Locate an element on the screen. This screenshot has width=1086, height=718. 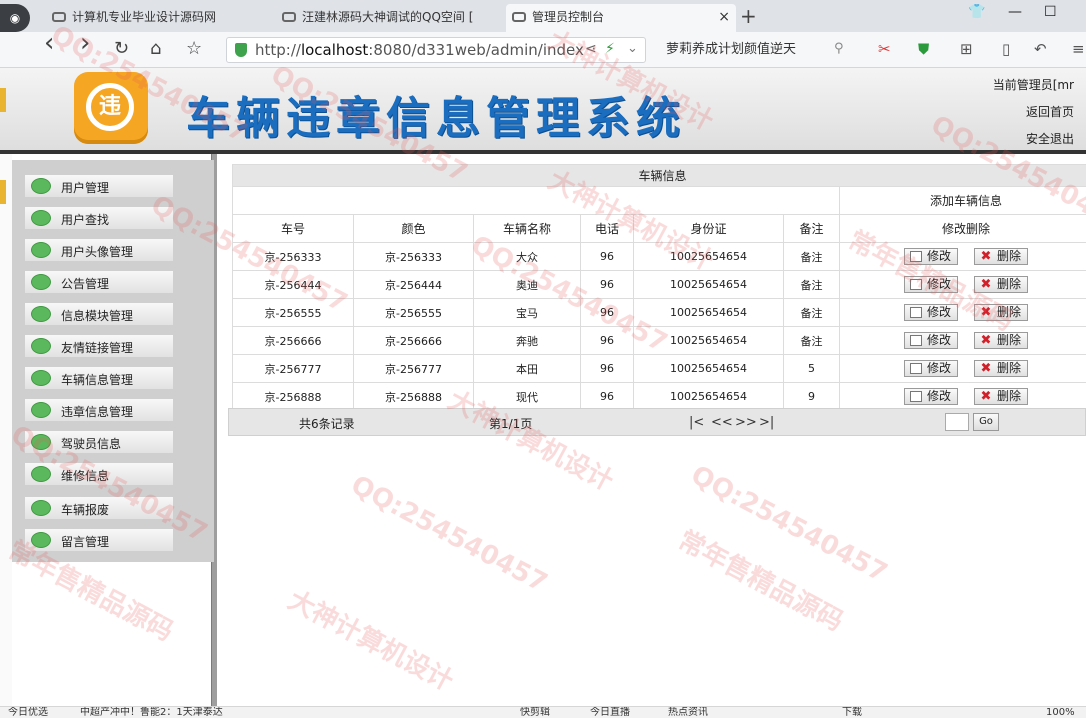
first-page-button: |< is located at coordinates (696, 422).